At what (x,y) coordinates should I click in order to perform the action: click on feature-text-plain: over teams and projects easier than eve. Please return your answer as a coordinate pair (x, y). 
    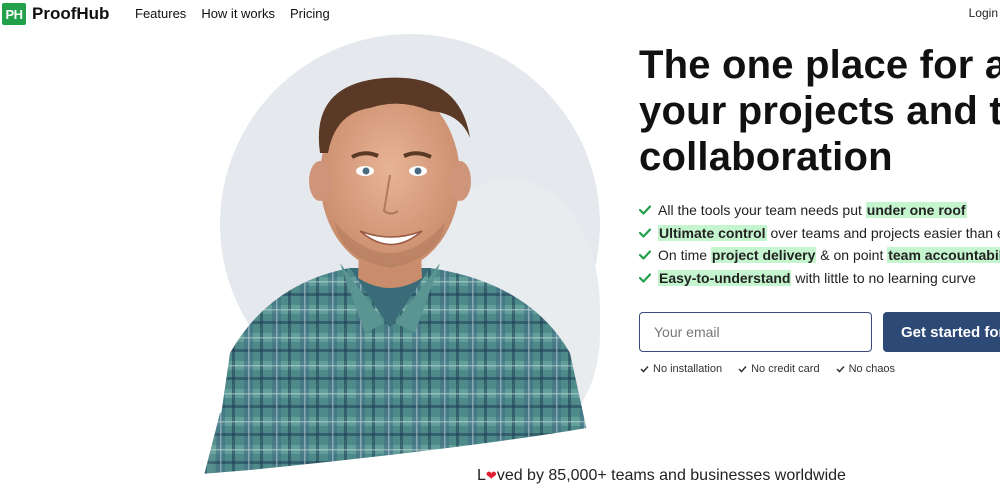
    Looking at the image, I should click on (883, 232).